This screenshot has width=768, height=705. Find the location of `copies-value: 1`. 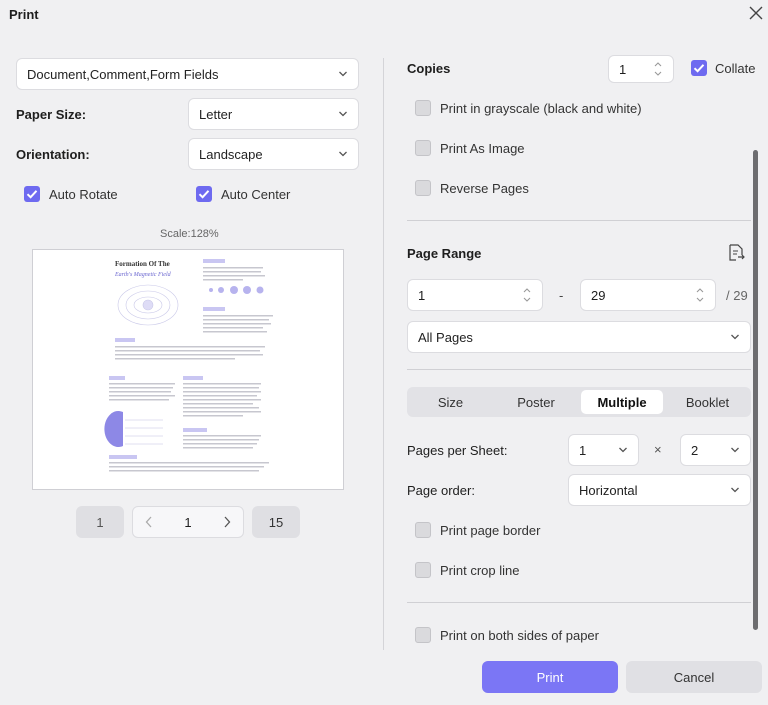

copies-value: 1 is located at coordinates (623, 69).